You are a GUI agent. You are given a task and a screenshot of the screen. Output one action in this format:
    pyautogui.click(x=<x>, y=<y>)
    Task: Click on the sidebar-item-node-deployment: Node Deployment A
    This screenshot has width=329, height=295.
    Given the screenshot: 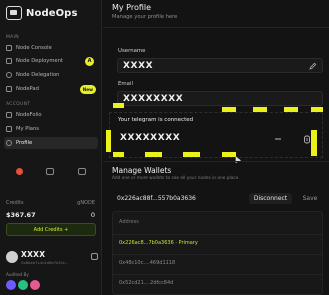 What is the action you would take?
    pyautogui.click(x=51, y=61)
    